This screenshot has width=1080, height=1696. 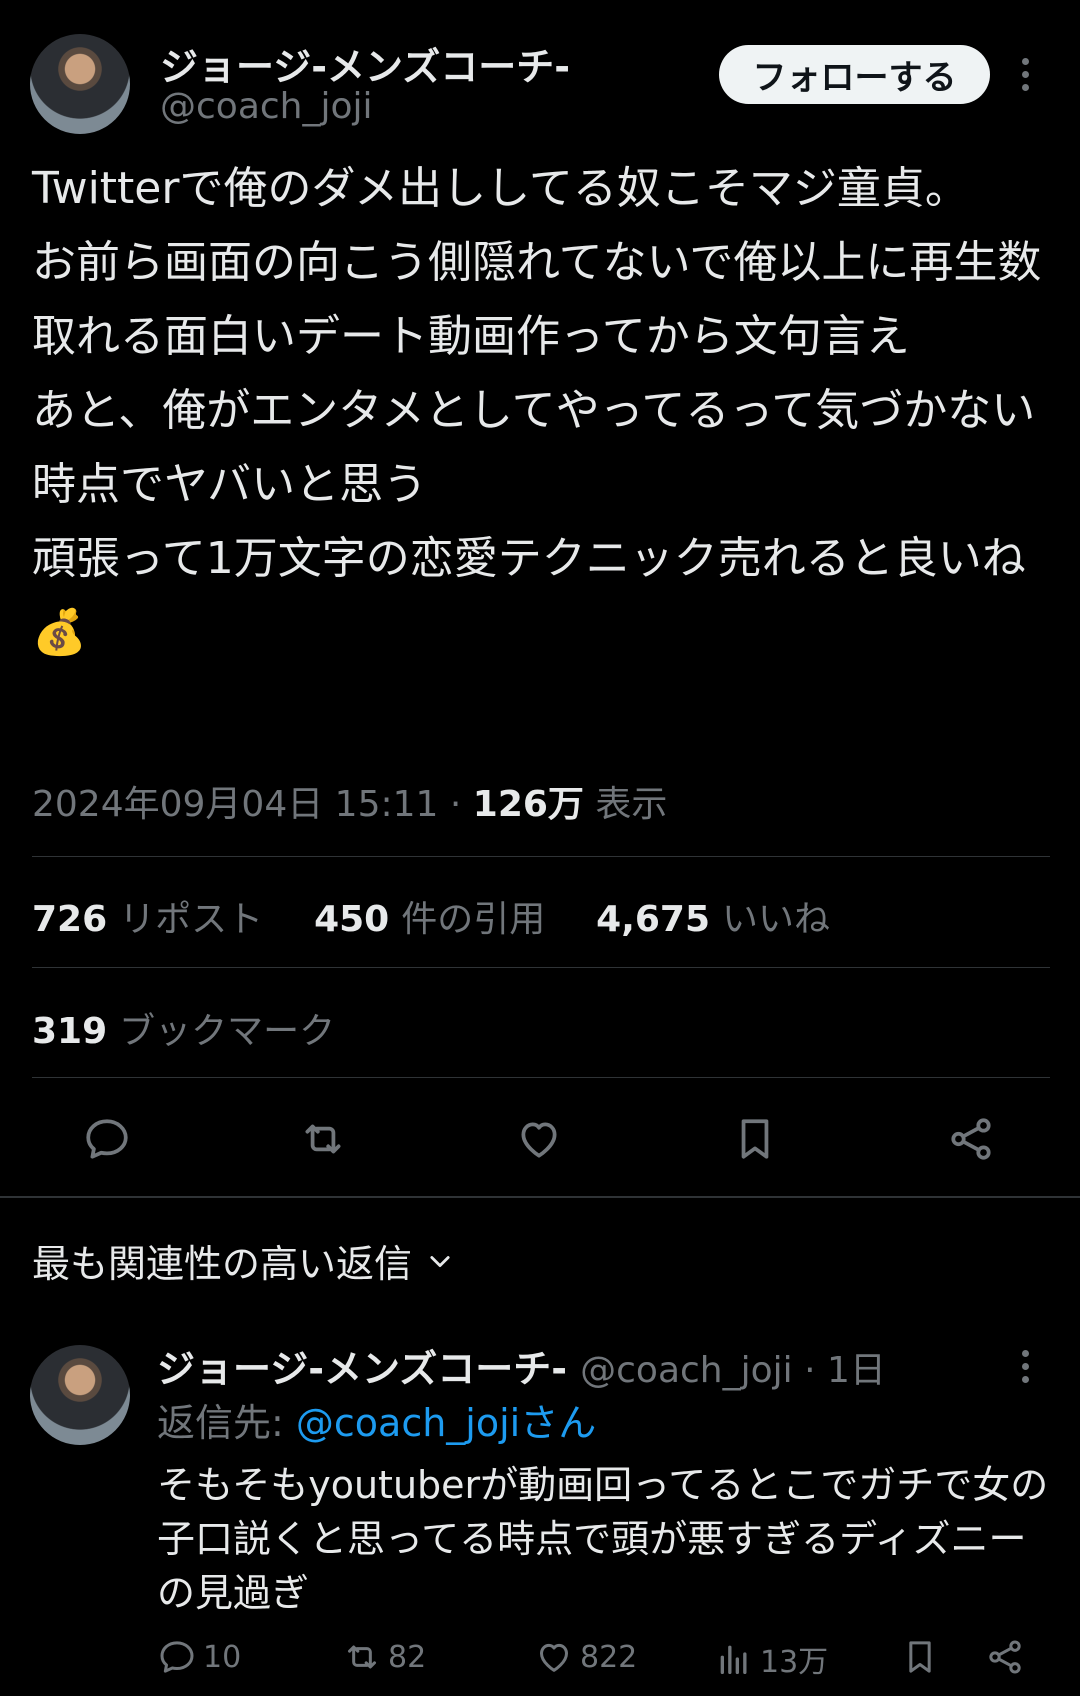 I want to click on reply-share-button, so click(x=1005, y=1657).